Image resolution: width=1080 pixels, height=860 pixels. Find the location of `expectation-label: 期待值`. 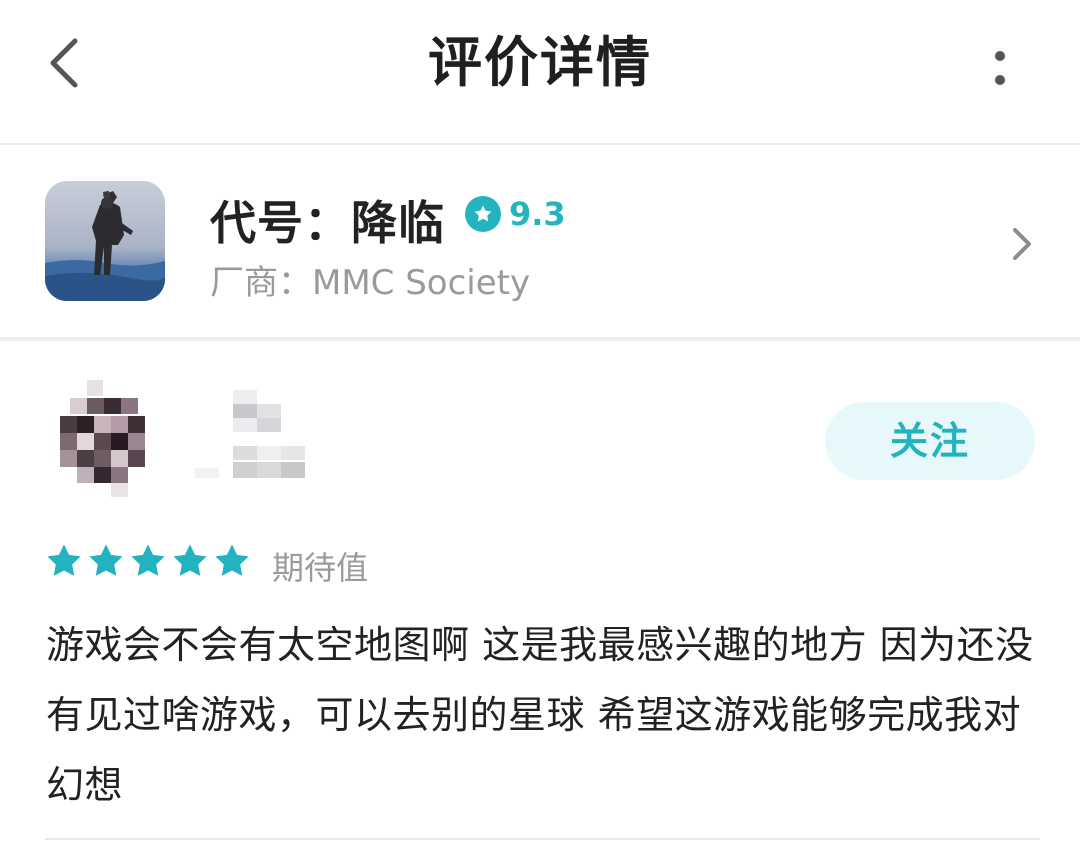

expectation-label: 期待值 is located at coordinates (320, 568).